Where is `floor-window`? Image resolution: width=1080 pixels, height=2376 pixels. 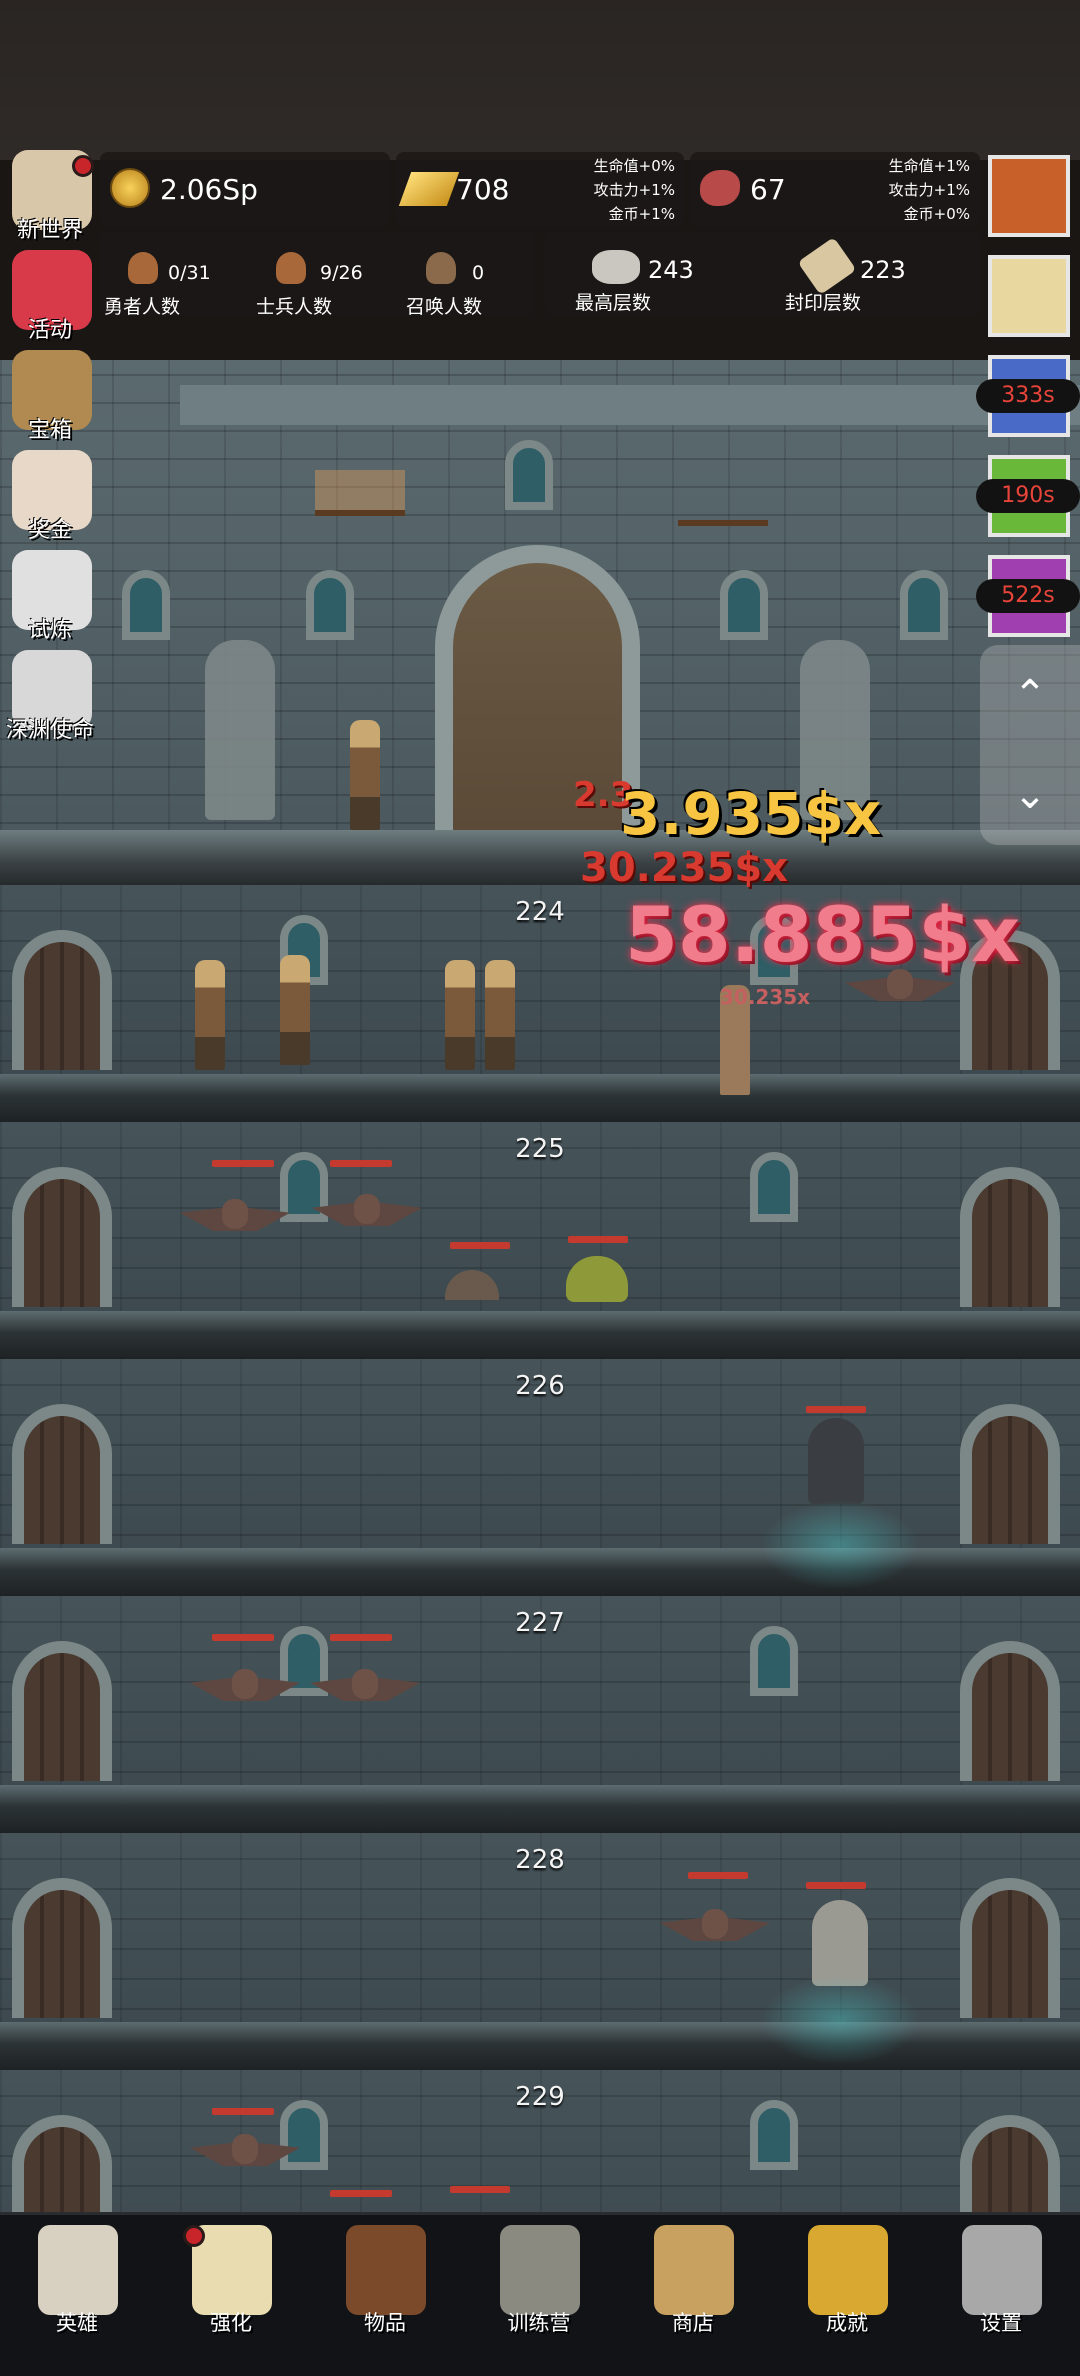 floor-window is located at coordinates (774, 1187).